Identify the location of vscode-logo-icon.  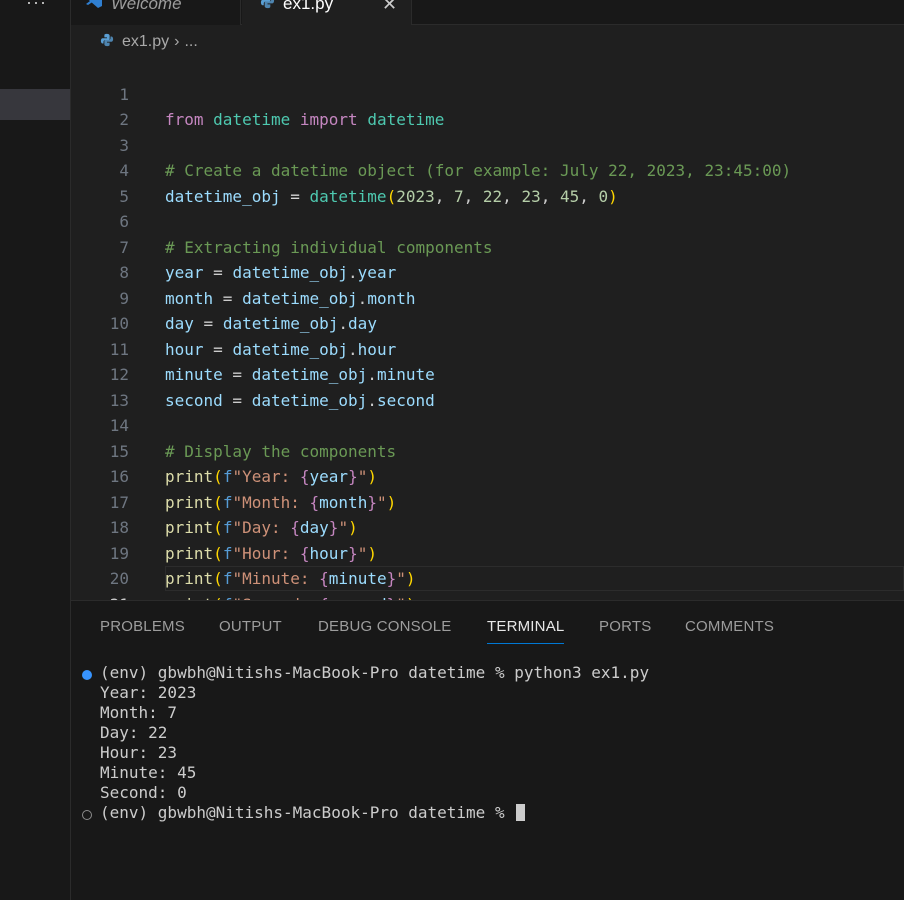
(94, 7).